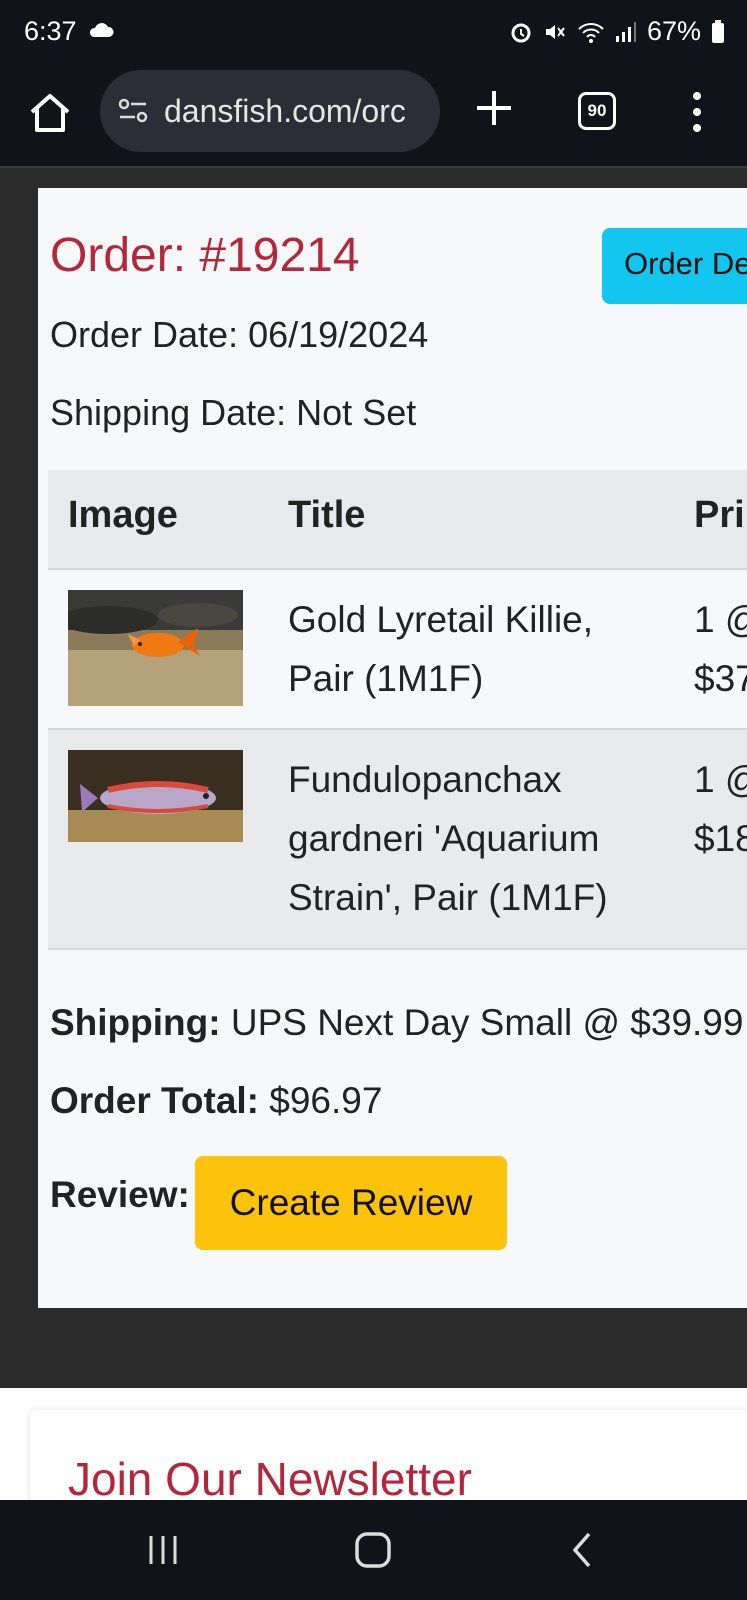 The height and width of the screenshot is (1600, 747). I want to click on url-text: dansfish.com/orc, so click(285, 111).